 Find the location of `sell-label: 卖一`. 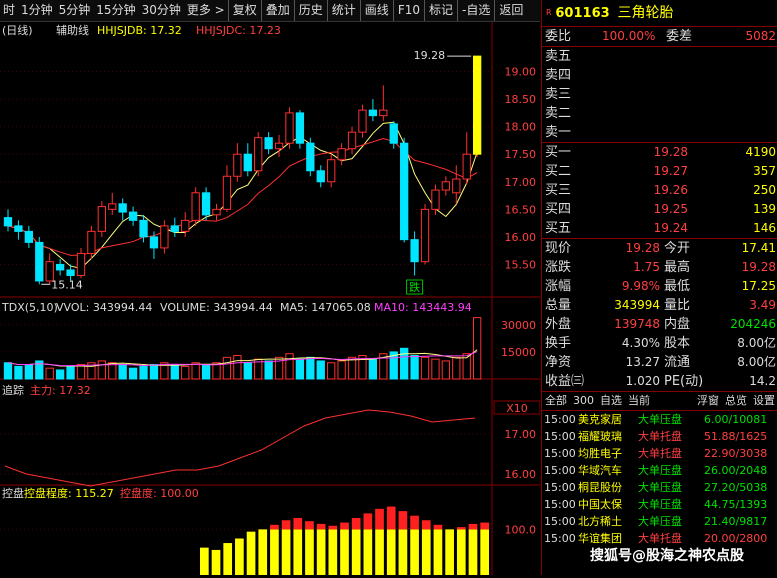

sell-label: 卖一 is located at coordinates (558, 132).